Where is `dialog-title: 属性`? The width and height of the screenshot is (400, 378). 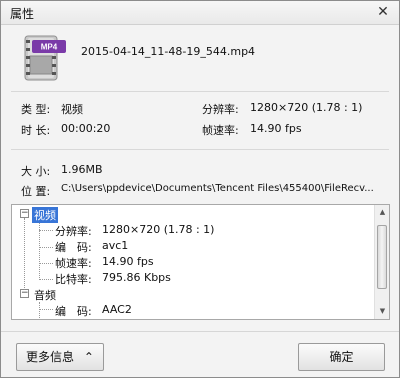 dialog-title: 属性 is located at coordinates (22, 14).